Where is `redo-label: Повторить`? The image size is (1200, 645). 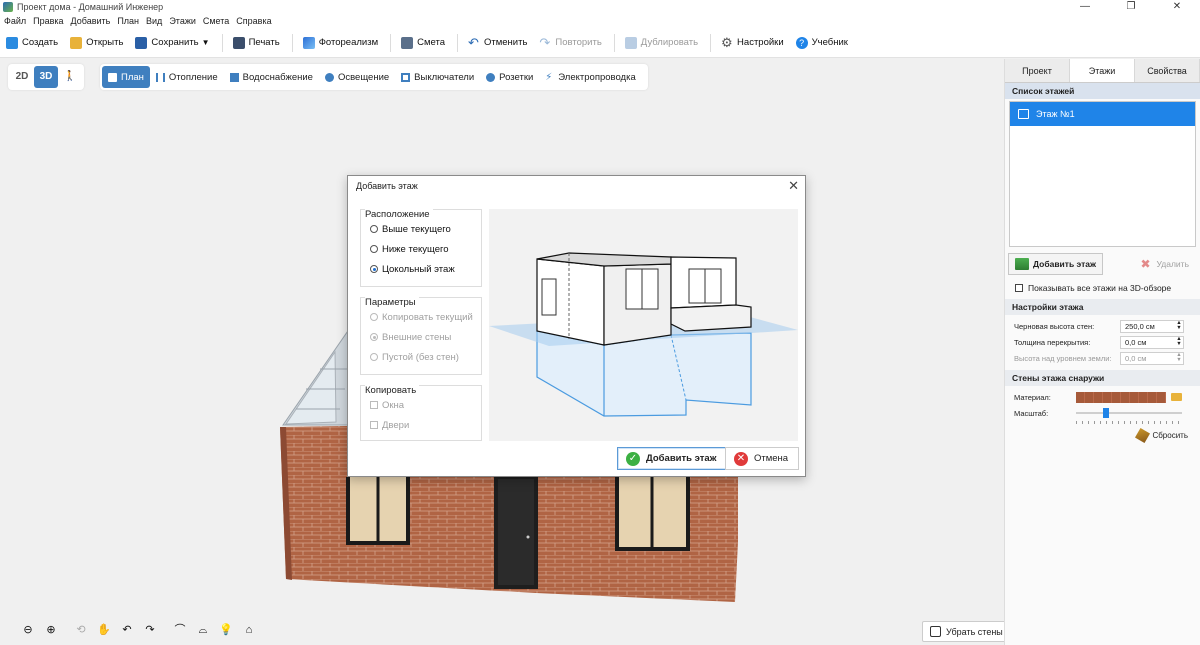
redo-label: Повторить is located at coordinates (578, 42).